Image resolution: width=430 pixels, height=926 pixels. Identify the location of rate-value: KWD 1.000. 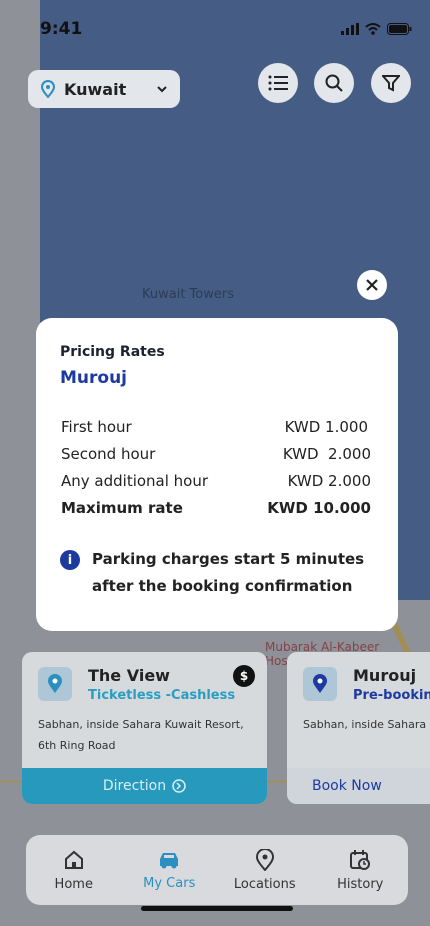
(326, 427).